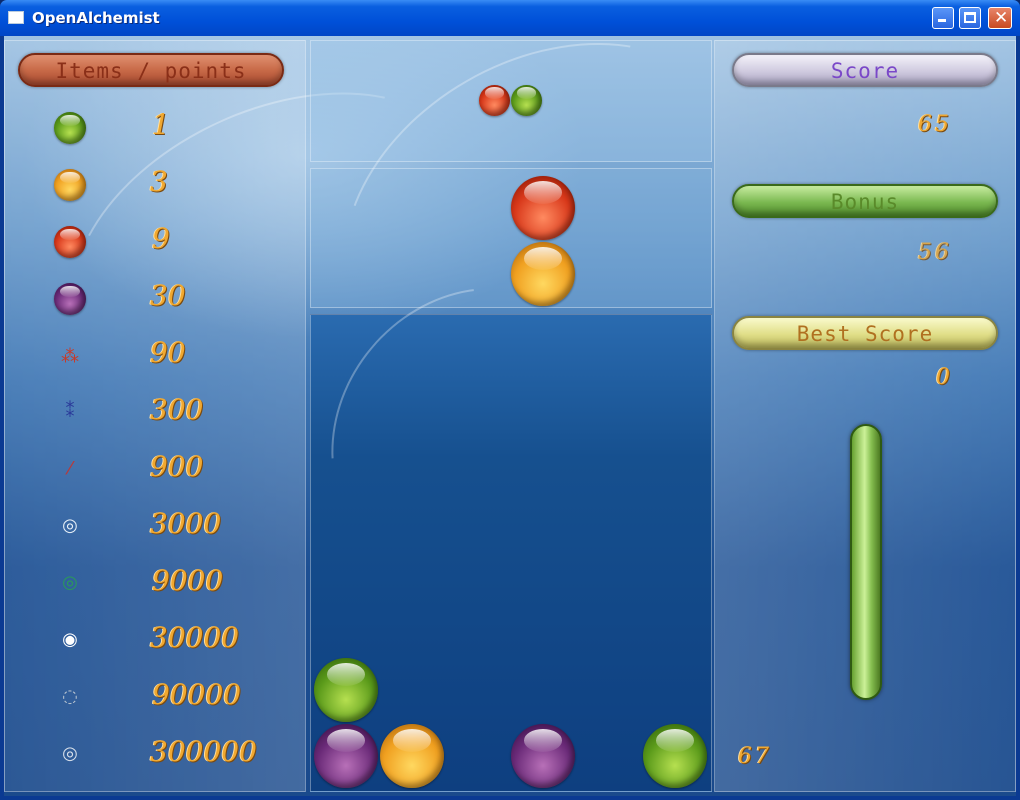 The height and width of the screenshot is (800, 1020). I want to click on window-title-bar: OpenAlchemist ✕, so click(510, 18).